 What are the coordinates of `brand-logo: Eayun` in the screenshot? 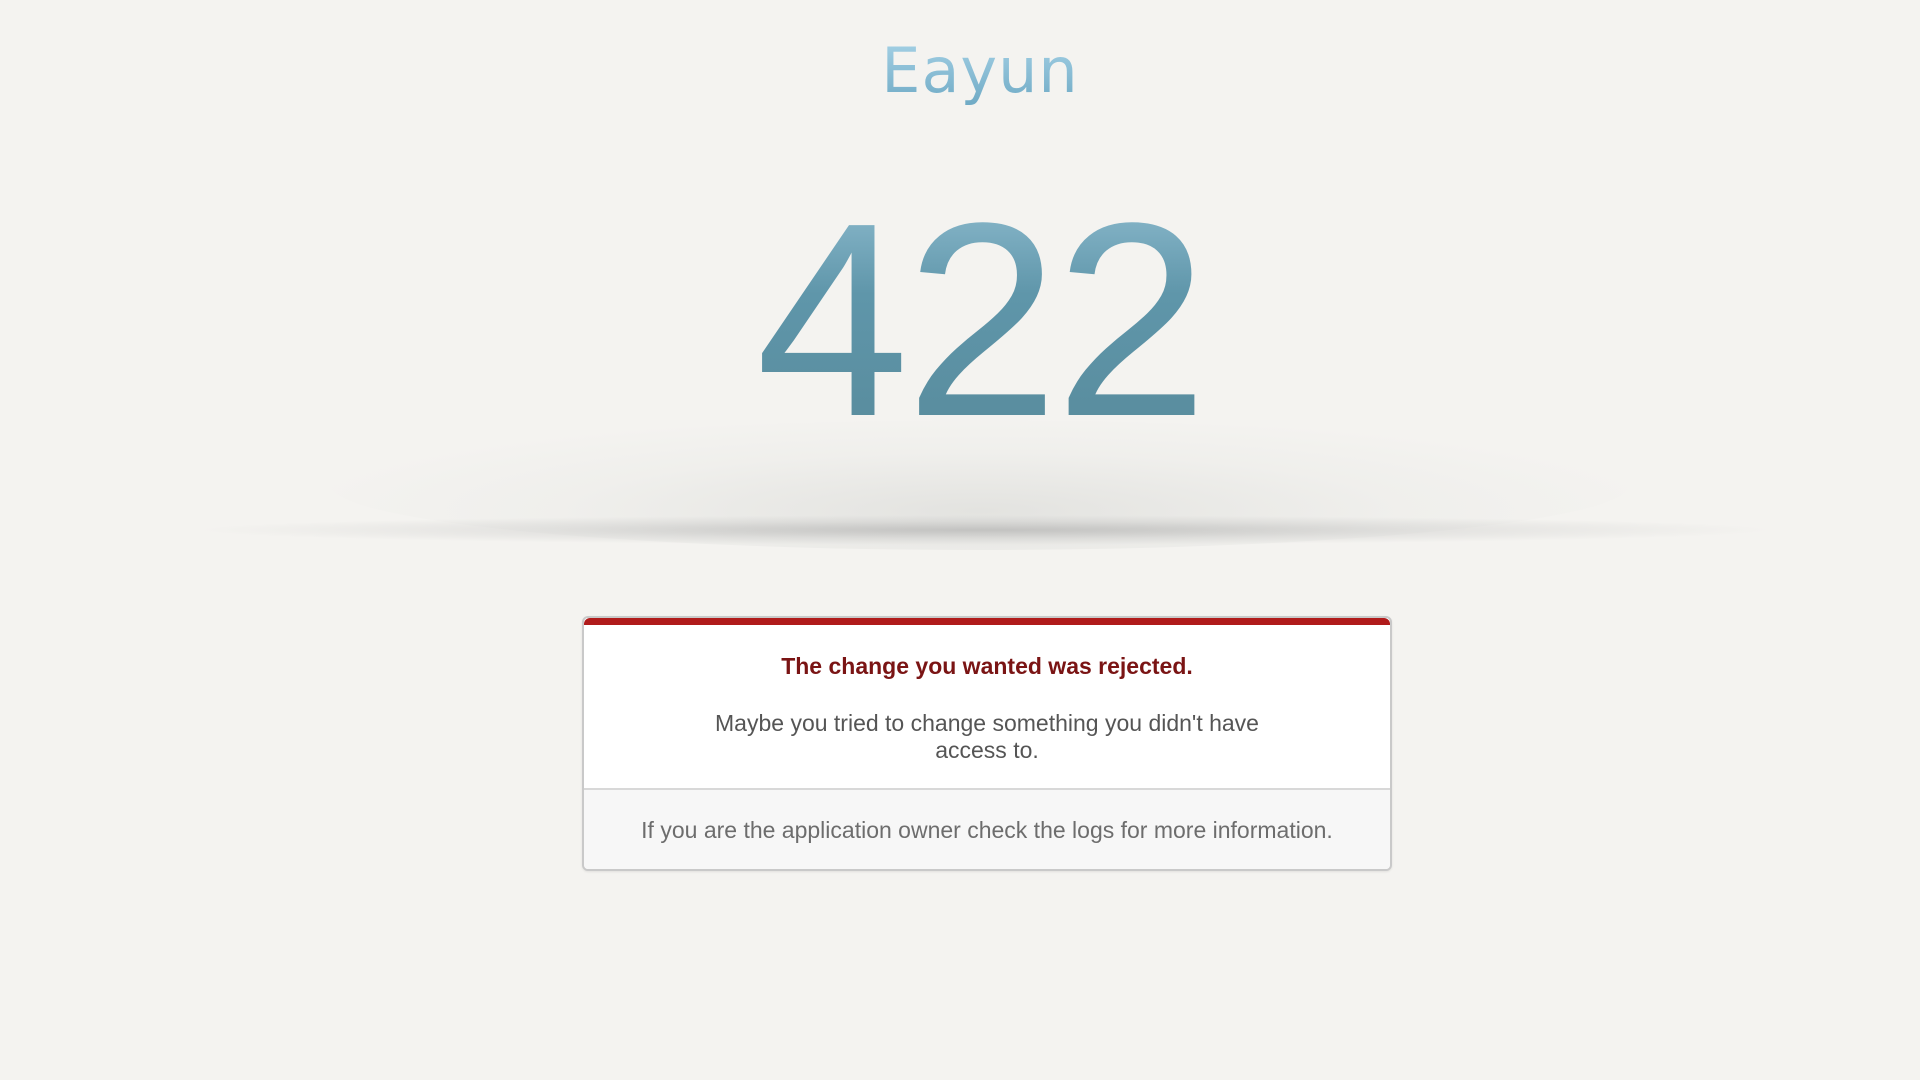 It's located at (960, 70).